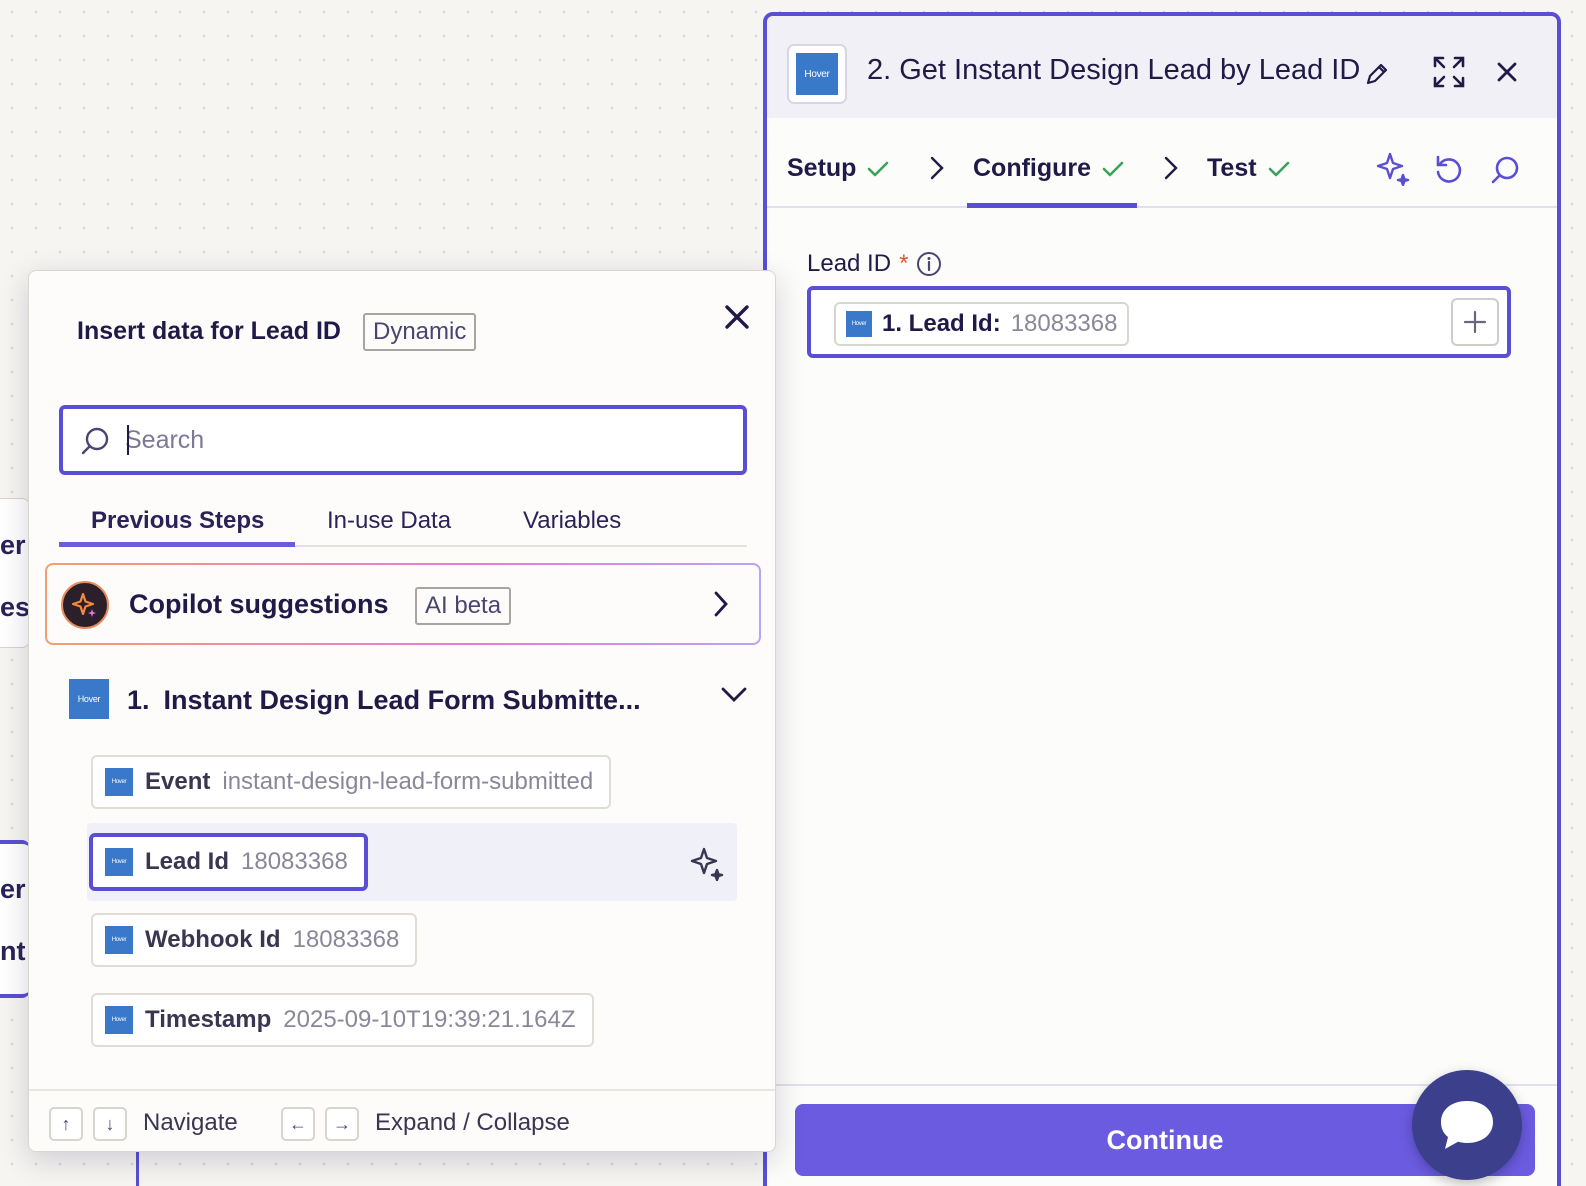 This screenshot has width=1586, height=1186. What do you see at coordinates (298, 1124) in the screenshot?
I see `arrow-left-key: ←` at bounding box center [298, 1124].